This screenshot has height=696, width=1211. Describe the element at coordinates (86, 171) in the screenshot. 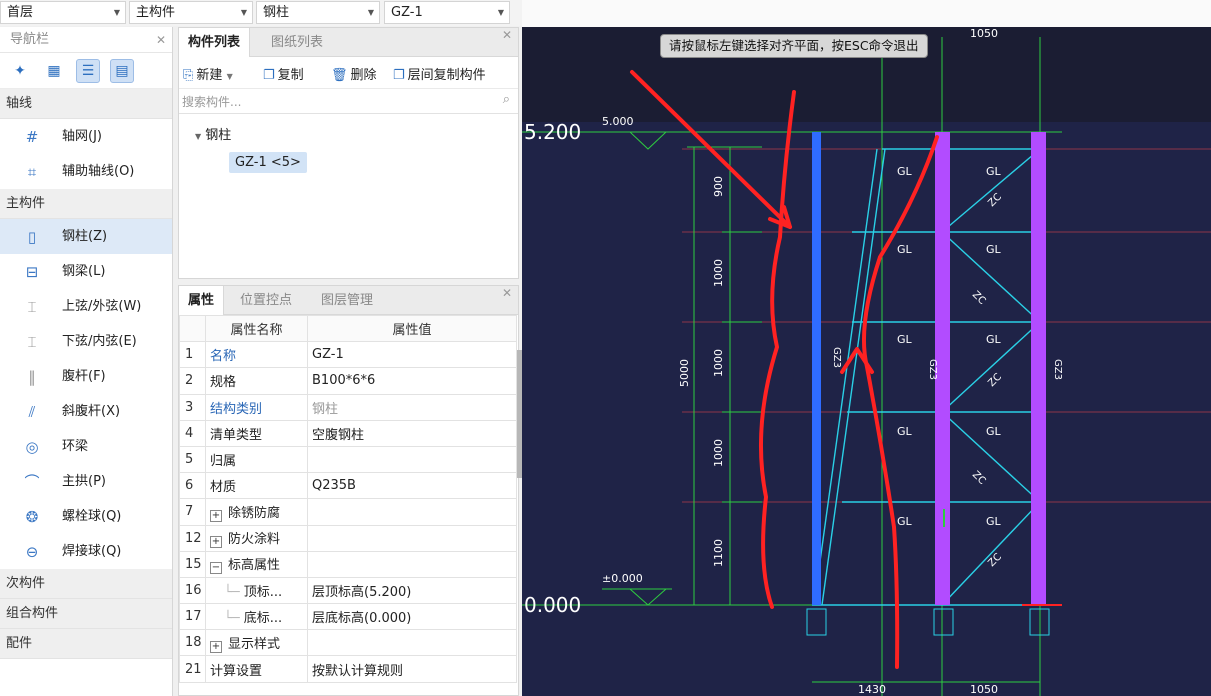

I see `nav-item-aux-axis: ⌗ 辅助轴线(O)` at that location.